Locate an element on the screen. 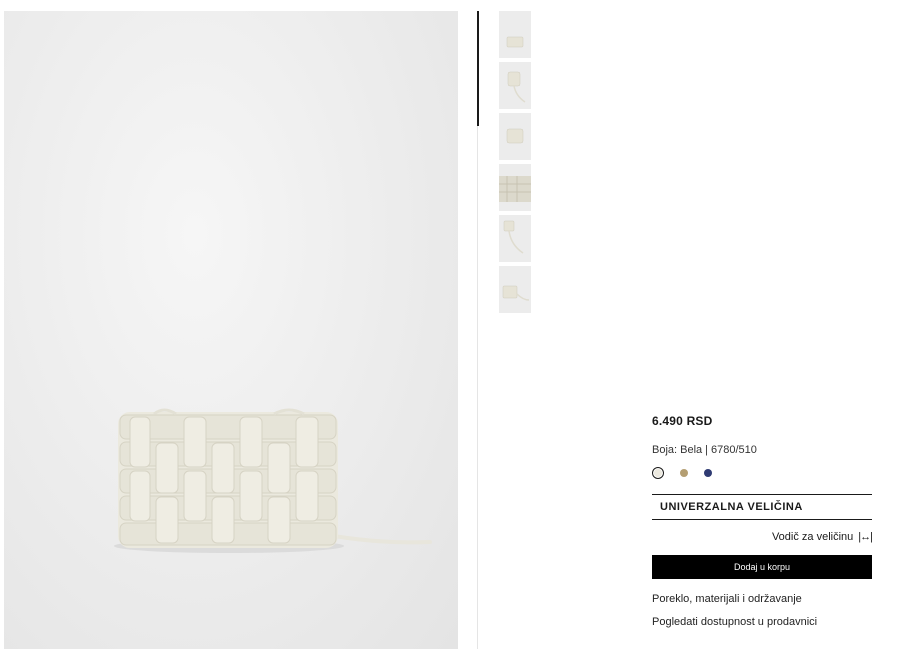 This screenshot has width=904, height=649. store-availability-link: Pogledati dostupnost u prodavnici is located at coordinates (762, 622).